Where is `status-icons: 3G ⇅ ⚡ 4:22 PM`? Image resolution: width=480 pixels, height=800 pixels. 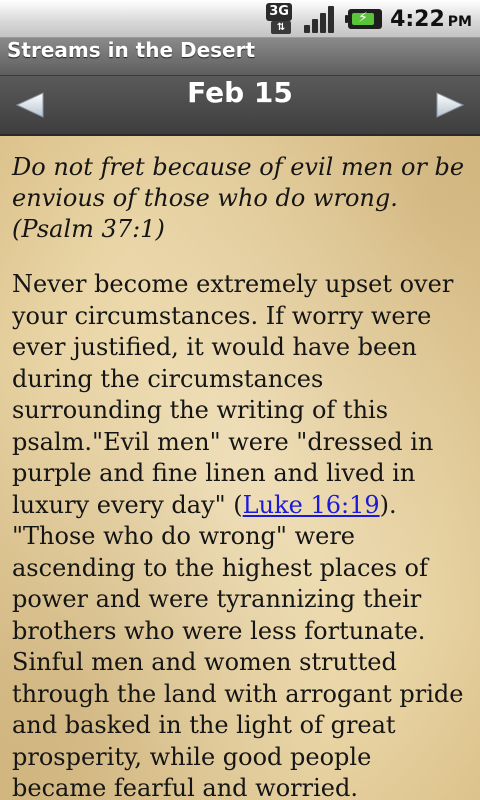 status-icons: 3G ⇅ ⚡ 4:22 PM is located at coordinates (369, 19).